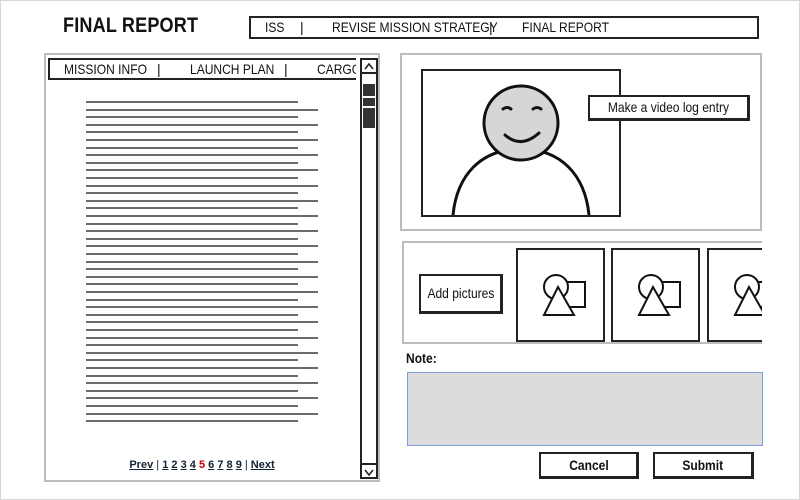  What do you see at coordinates (193, 465) in the screenshot?
I see `pagination-page-4: 4` at bounding box center [193, 465].